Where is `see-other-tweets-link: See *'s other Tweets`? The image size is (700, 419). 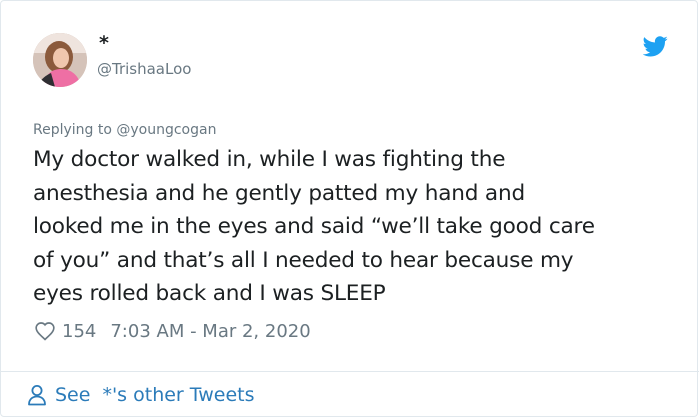
see-other-tweets-link: See *'s other Tweets is located at coordinates (141, 395).